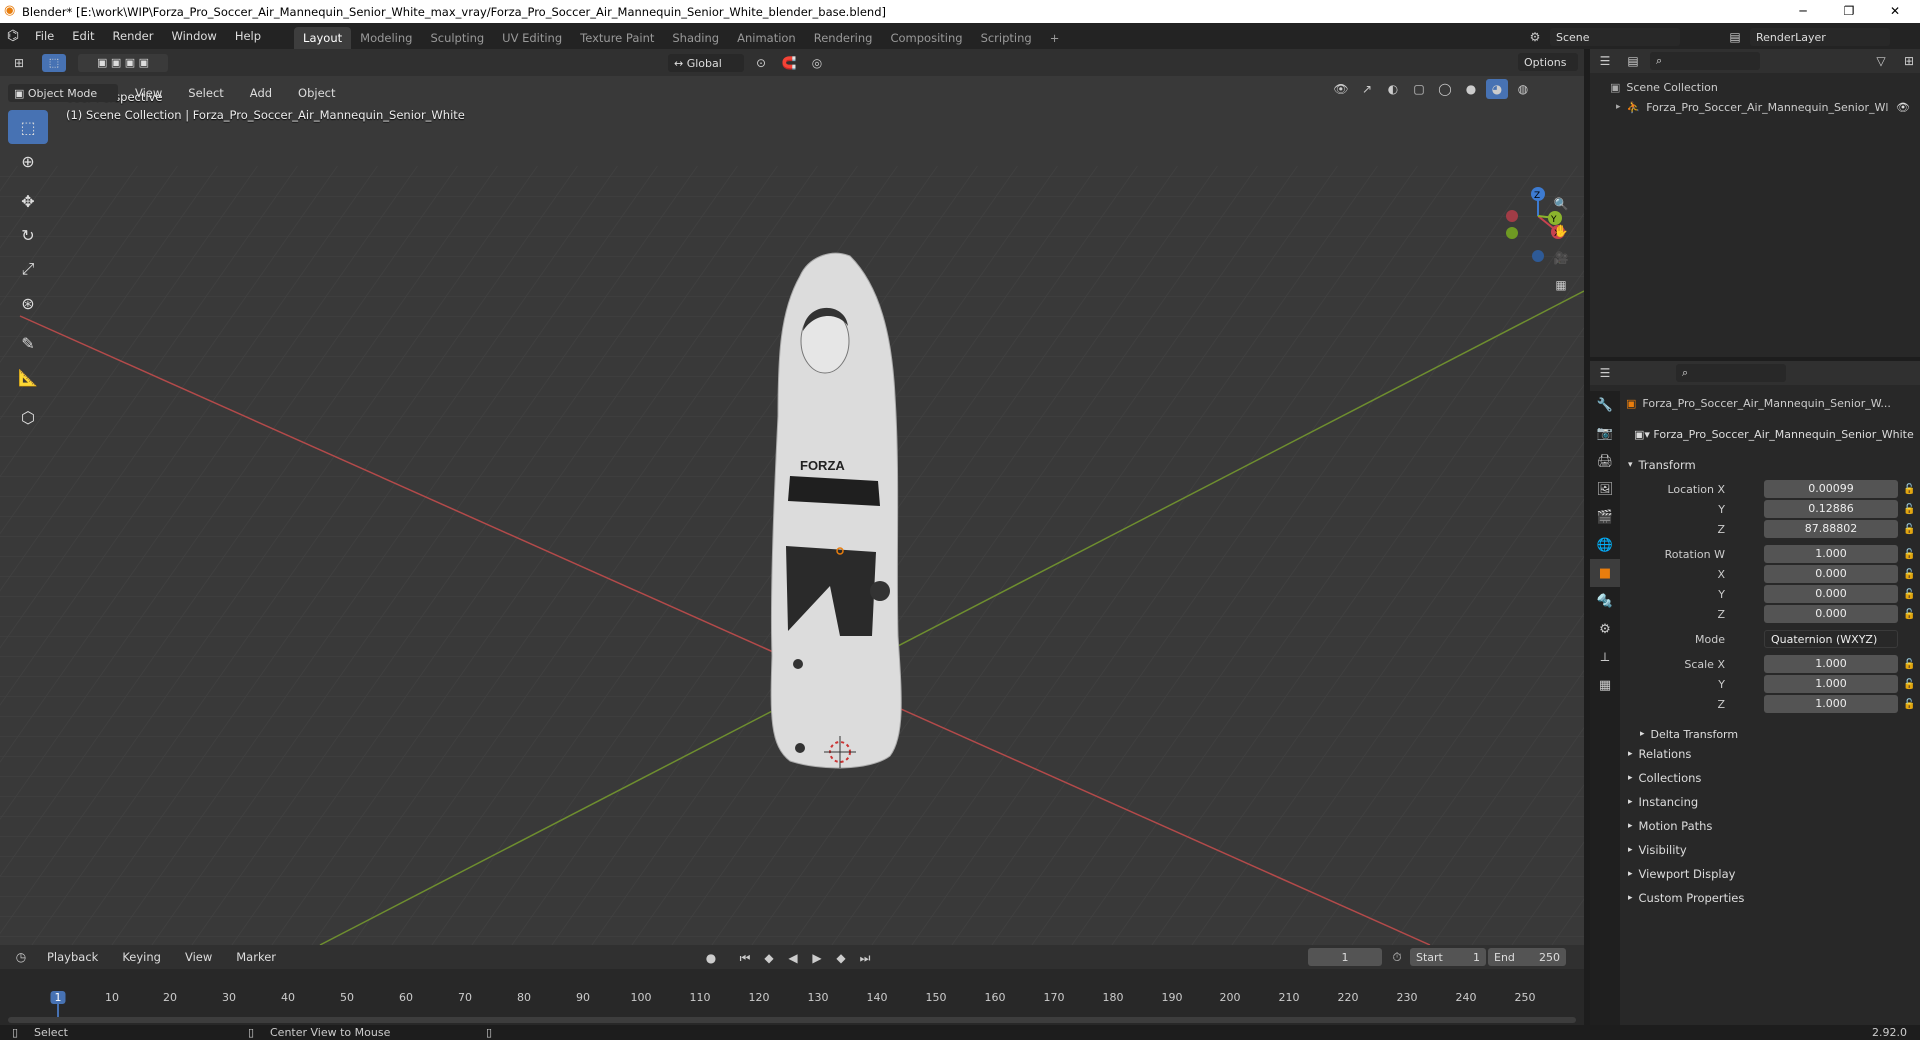 The height and width of the screenshot is (1040, 1920). I want to click on start-frame-field: Start 1, so click(1448, 957).